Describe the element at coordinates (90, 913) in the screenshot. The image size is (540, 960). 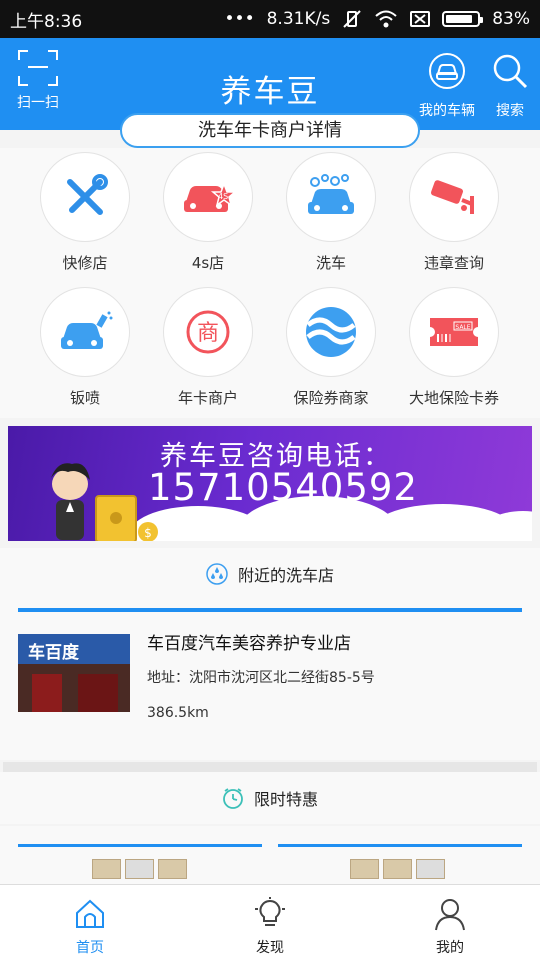
I see `home-icon` at that location.